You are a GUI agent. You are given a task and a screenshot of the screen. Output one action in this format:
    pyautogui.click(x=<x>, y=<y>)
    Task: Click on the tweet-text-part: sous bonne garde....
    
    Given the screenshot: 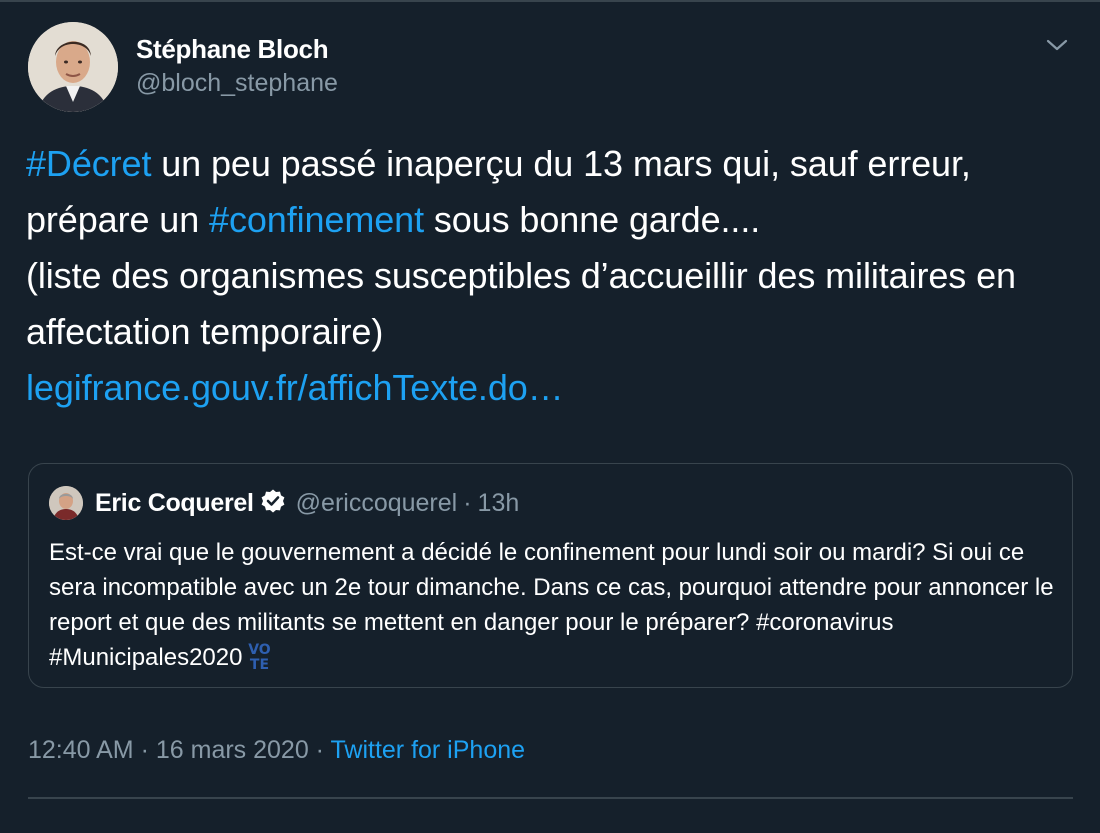 What is the action you would take?
    pyautogui.click(x=592, y=219)
    